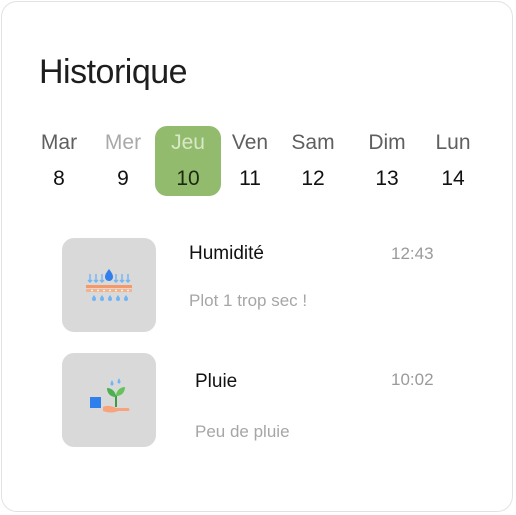  I want to click on day-thursday-selected: Jeu 10, so click(188, 161).